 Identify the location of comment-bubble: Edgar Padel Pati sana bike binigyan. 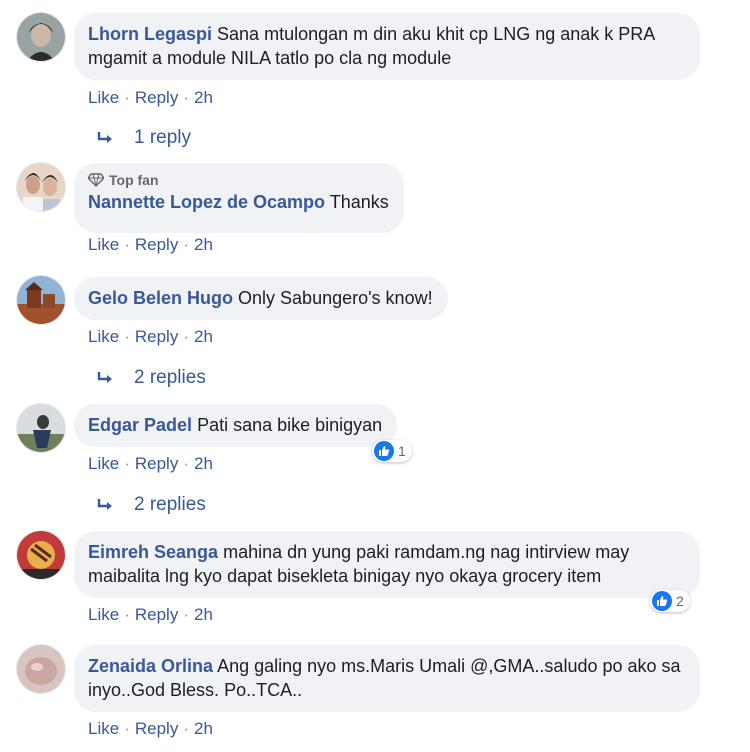
(236, 425).